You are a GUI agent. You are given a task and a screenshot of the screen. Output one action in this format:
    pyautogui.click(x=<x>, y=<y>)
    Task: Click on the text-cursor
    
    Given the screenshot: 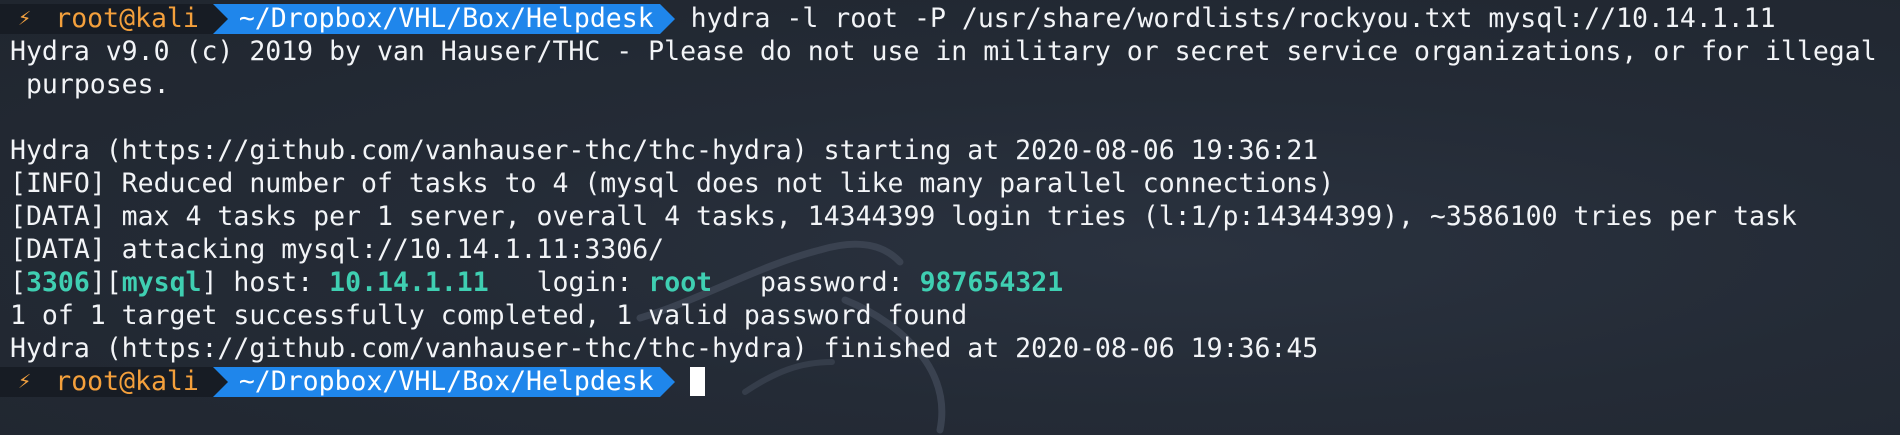 What is the action you would take?
    pyautogui.click(x=697, y=381)
    